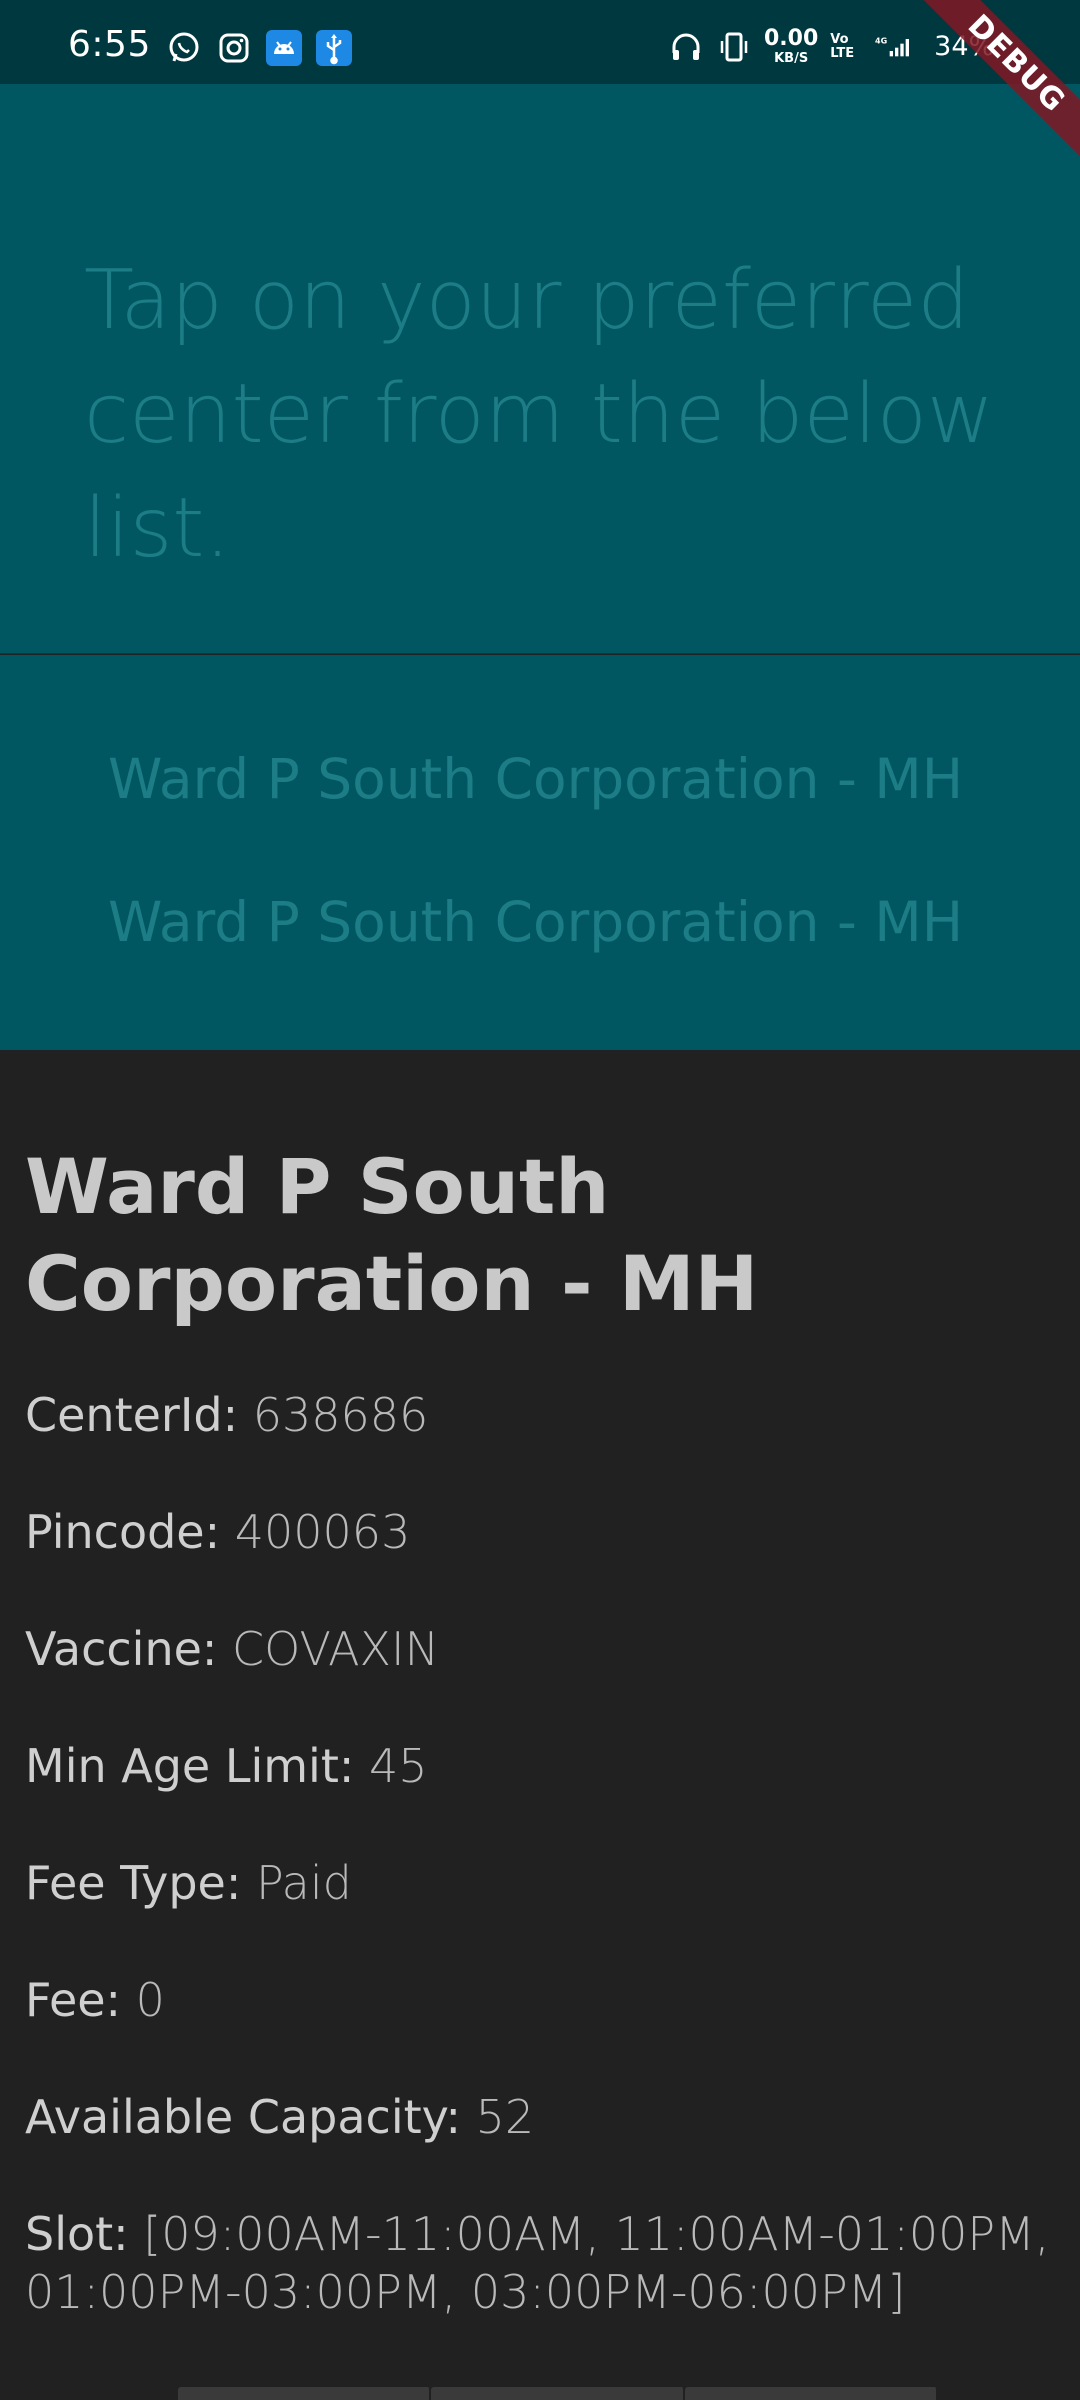 The width and height of the screenshot is (1080, 2400). I want to click on instagram-icon, so click(234, 48).